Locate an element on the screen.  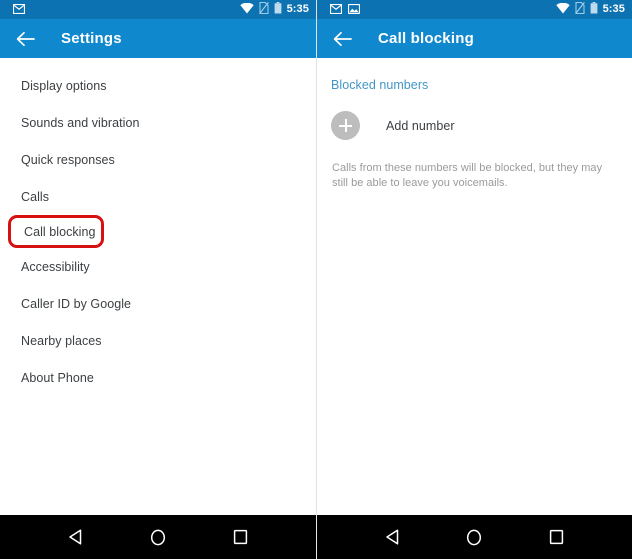
sidebar-item-display-options: Display options is located at coordinates (158, 85).